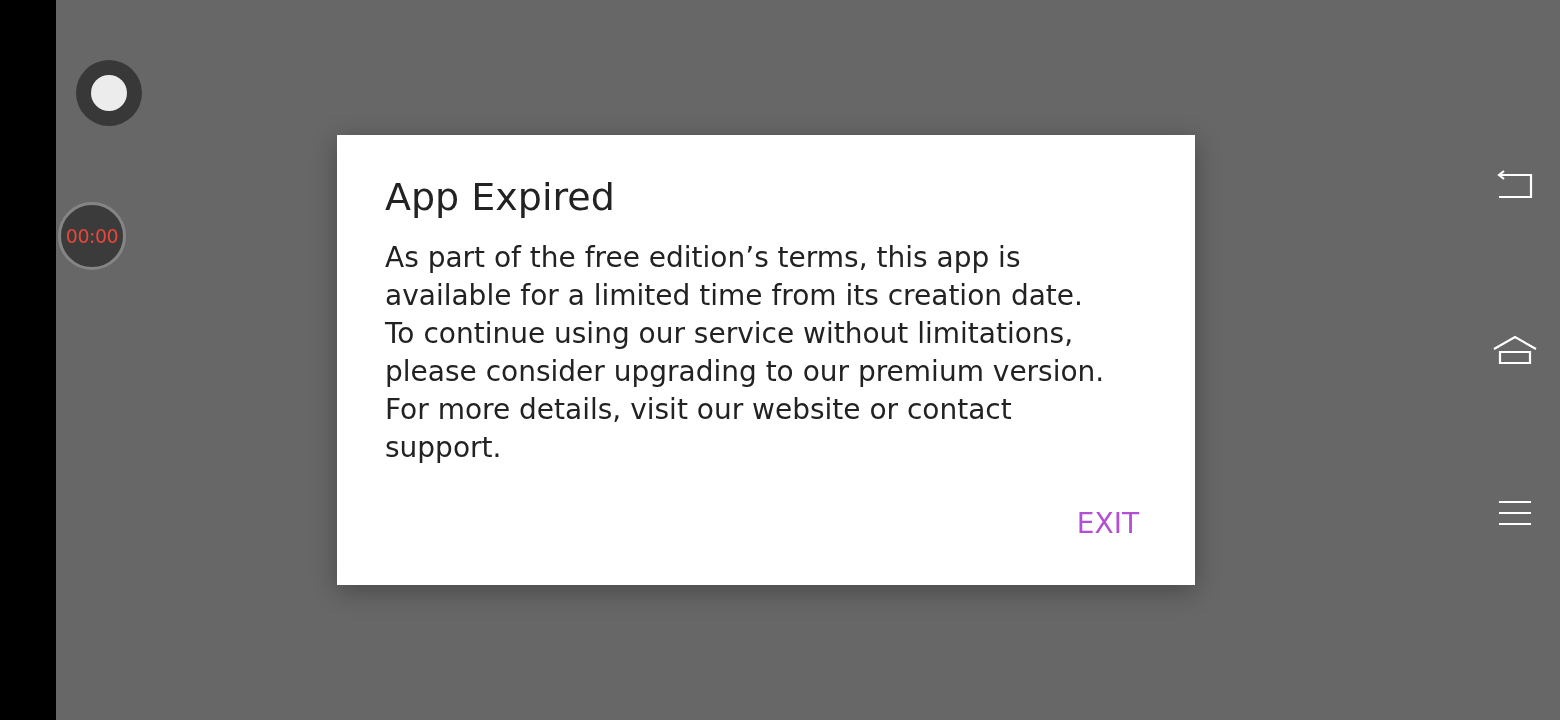  I want to click on dialog-message: As part of the free edition’s terms, this app is available for a limited time from its creation date. To continue using our service without limitations, please consider upgrading to our premium version. For more details, visit our website or contact support., so click(745, 353).